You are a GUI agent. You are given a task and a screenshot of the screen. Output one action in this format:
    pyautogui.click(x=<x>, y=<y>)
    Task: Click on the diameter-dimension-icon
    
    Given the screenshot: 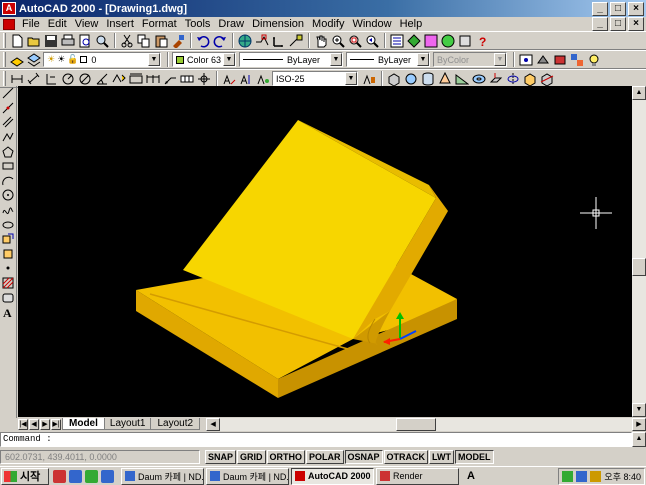 What is the action you would take?
    pyautogui.click(x=85, y=79)
    